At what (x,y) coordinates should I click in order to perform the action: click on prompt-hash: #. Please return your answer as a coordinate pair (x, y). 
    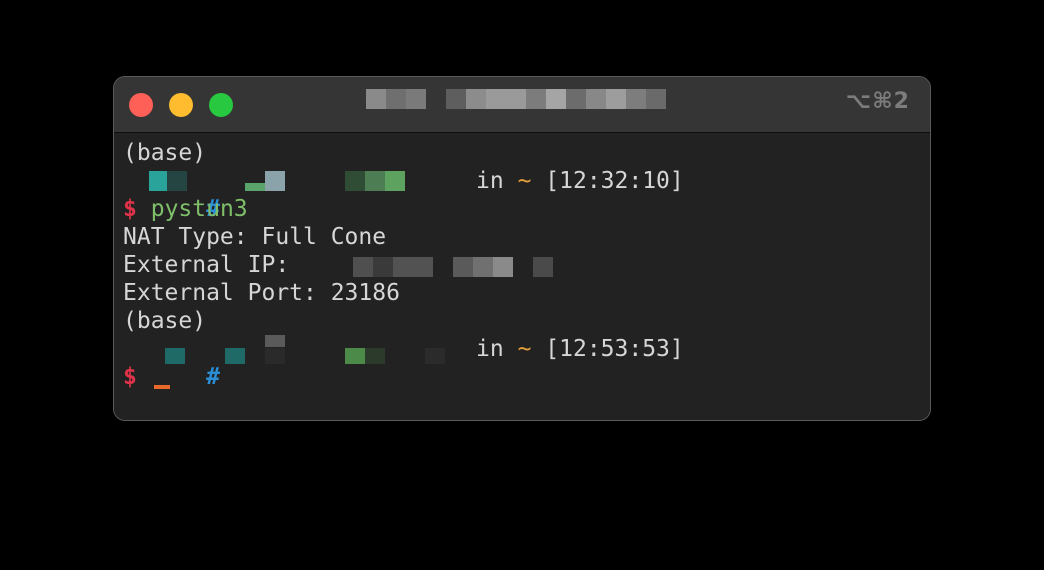
    Looking at the image, I should click on (213, 377).